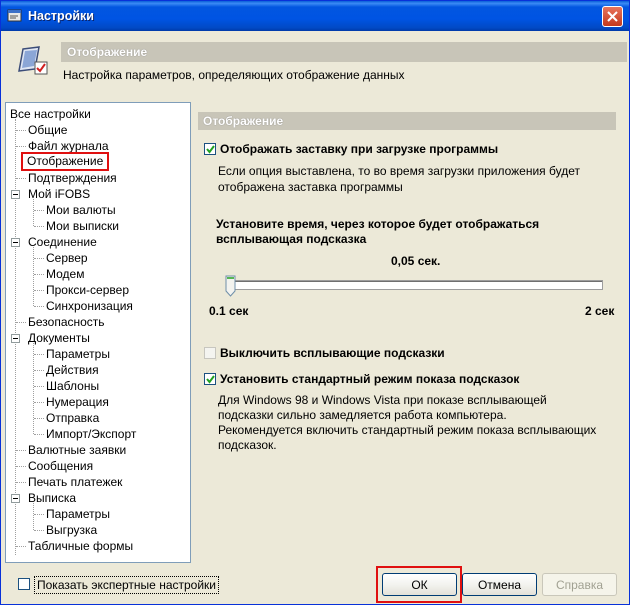  Describe the element at coordinates (126, 585) in the screenshot. I see `expert-settings-label: Показать экспертные настройки` at that location.